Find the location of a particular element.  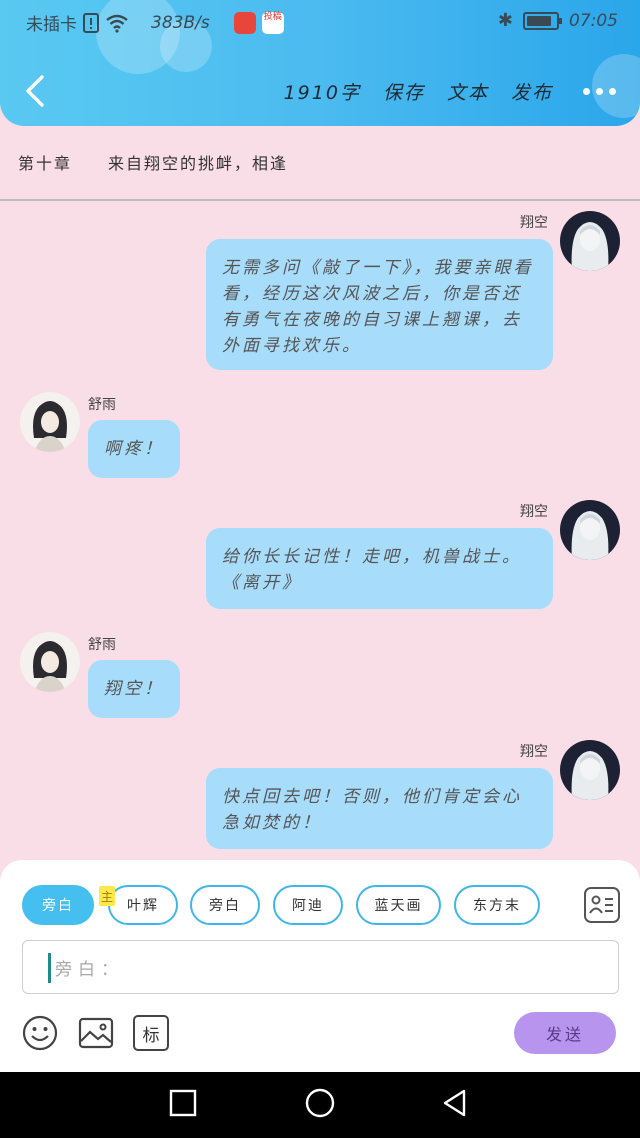

chapter-heading: 第十章 来自翔空的挑衅，相逢 is located at coordinates (153, 162).